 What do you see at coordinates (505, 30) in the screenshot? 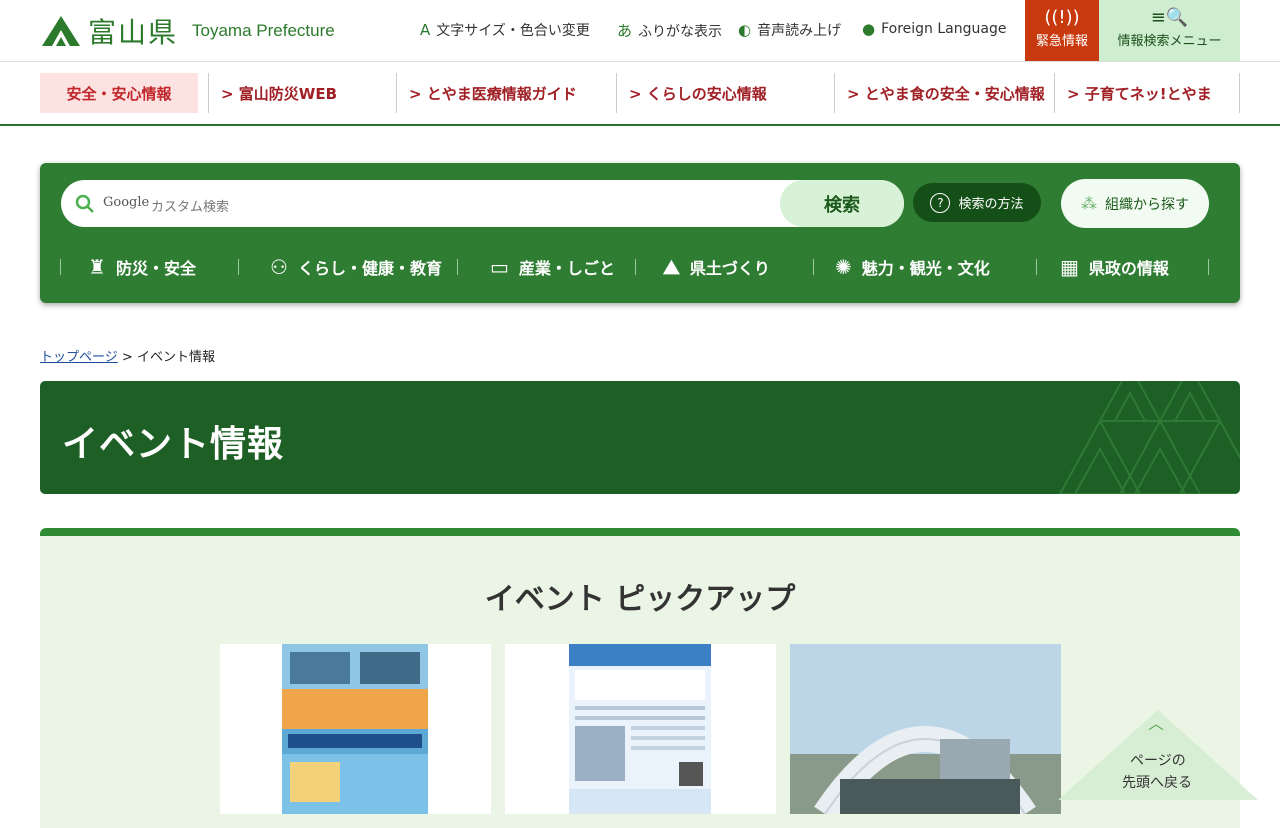
I see `font-size-link: A 文字サイズ・色合い変更` at bounding box center [505, 30].